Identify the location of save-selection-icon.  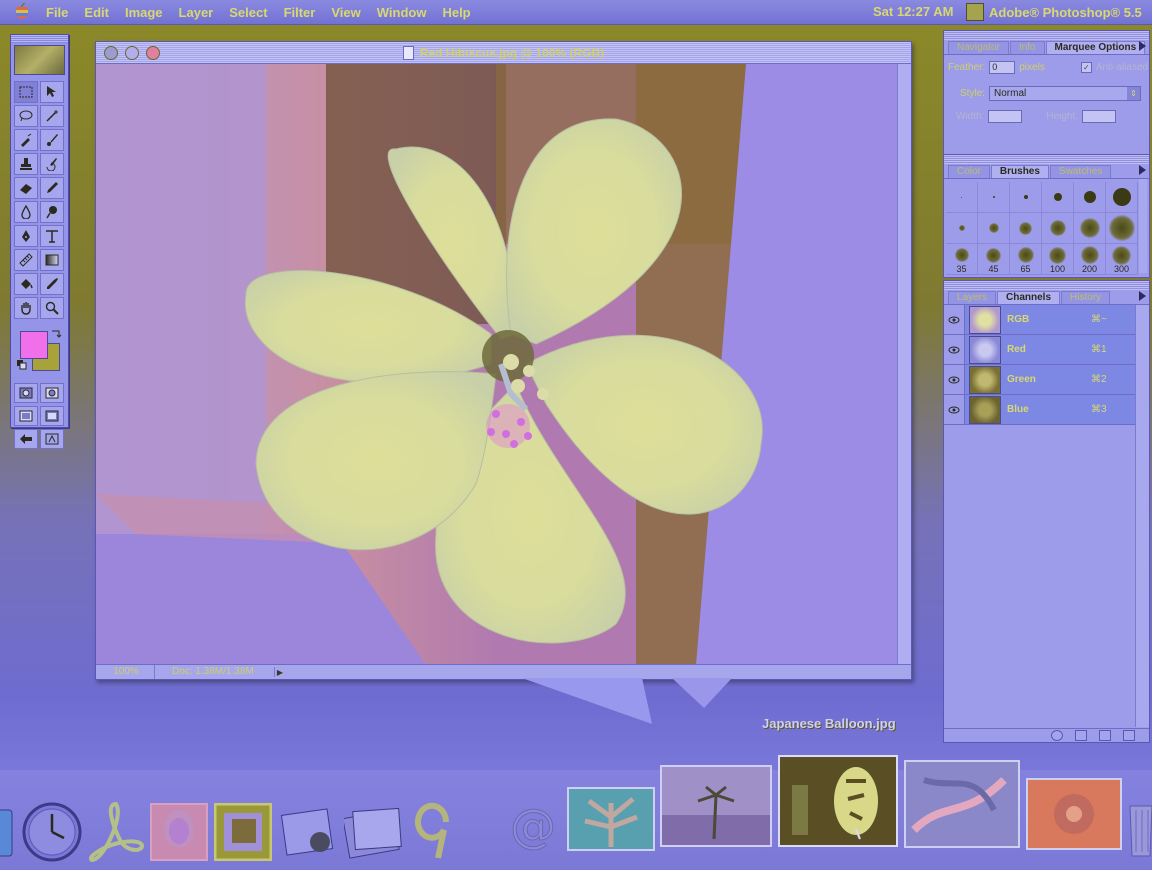
(1081, 735).